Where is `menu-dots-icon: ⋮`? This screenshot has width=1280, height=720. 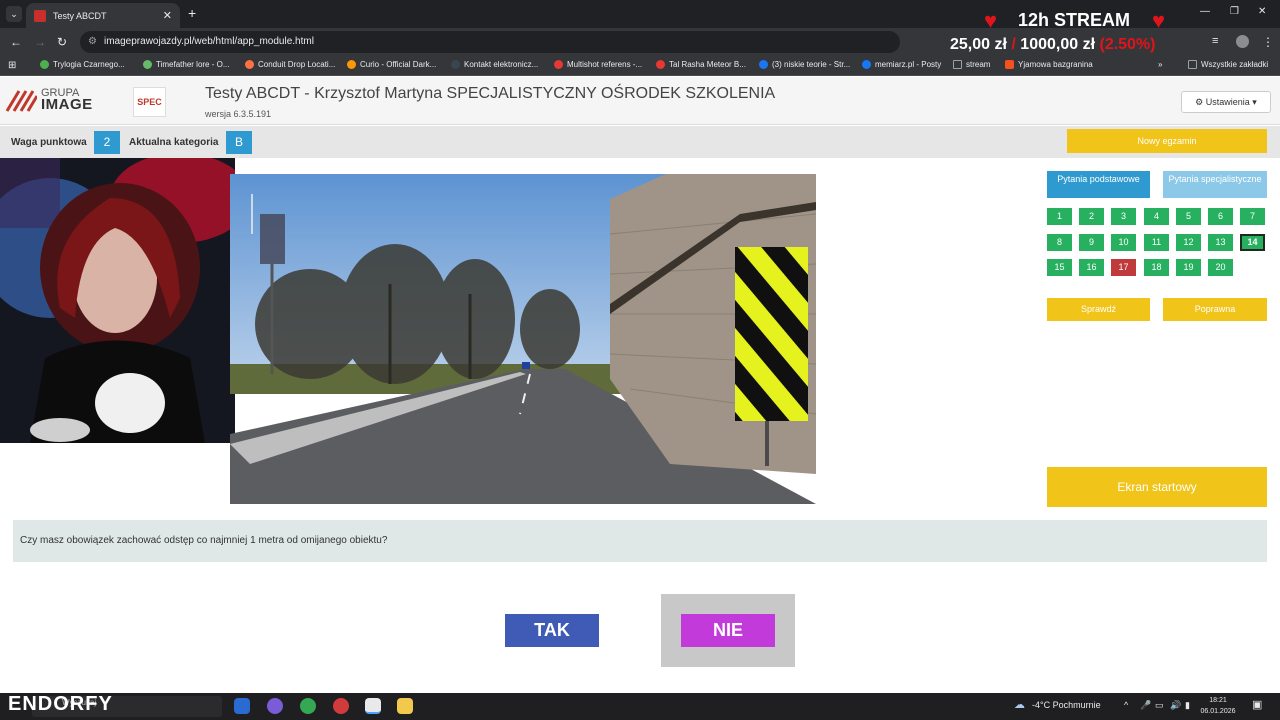 menu-dots-icon: ⋮ is located at coordinates (1268, 42).